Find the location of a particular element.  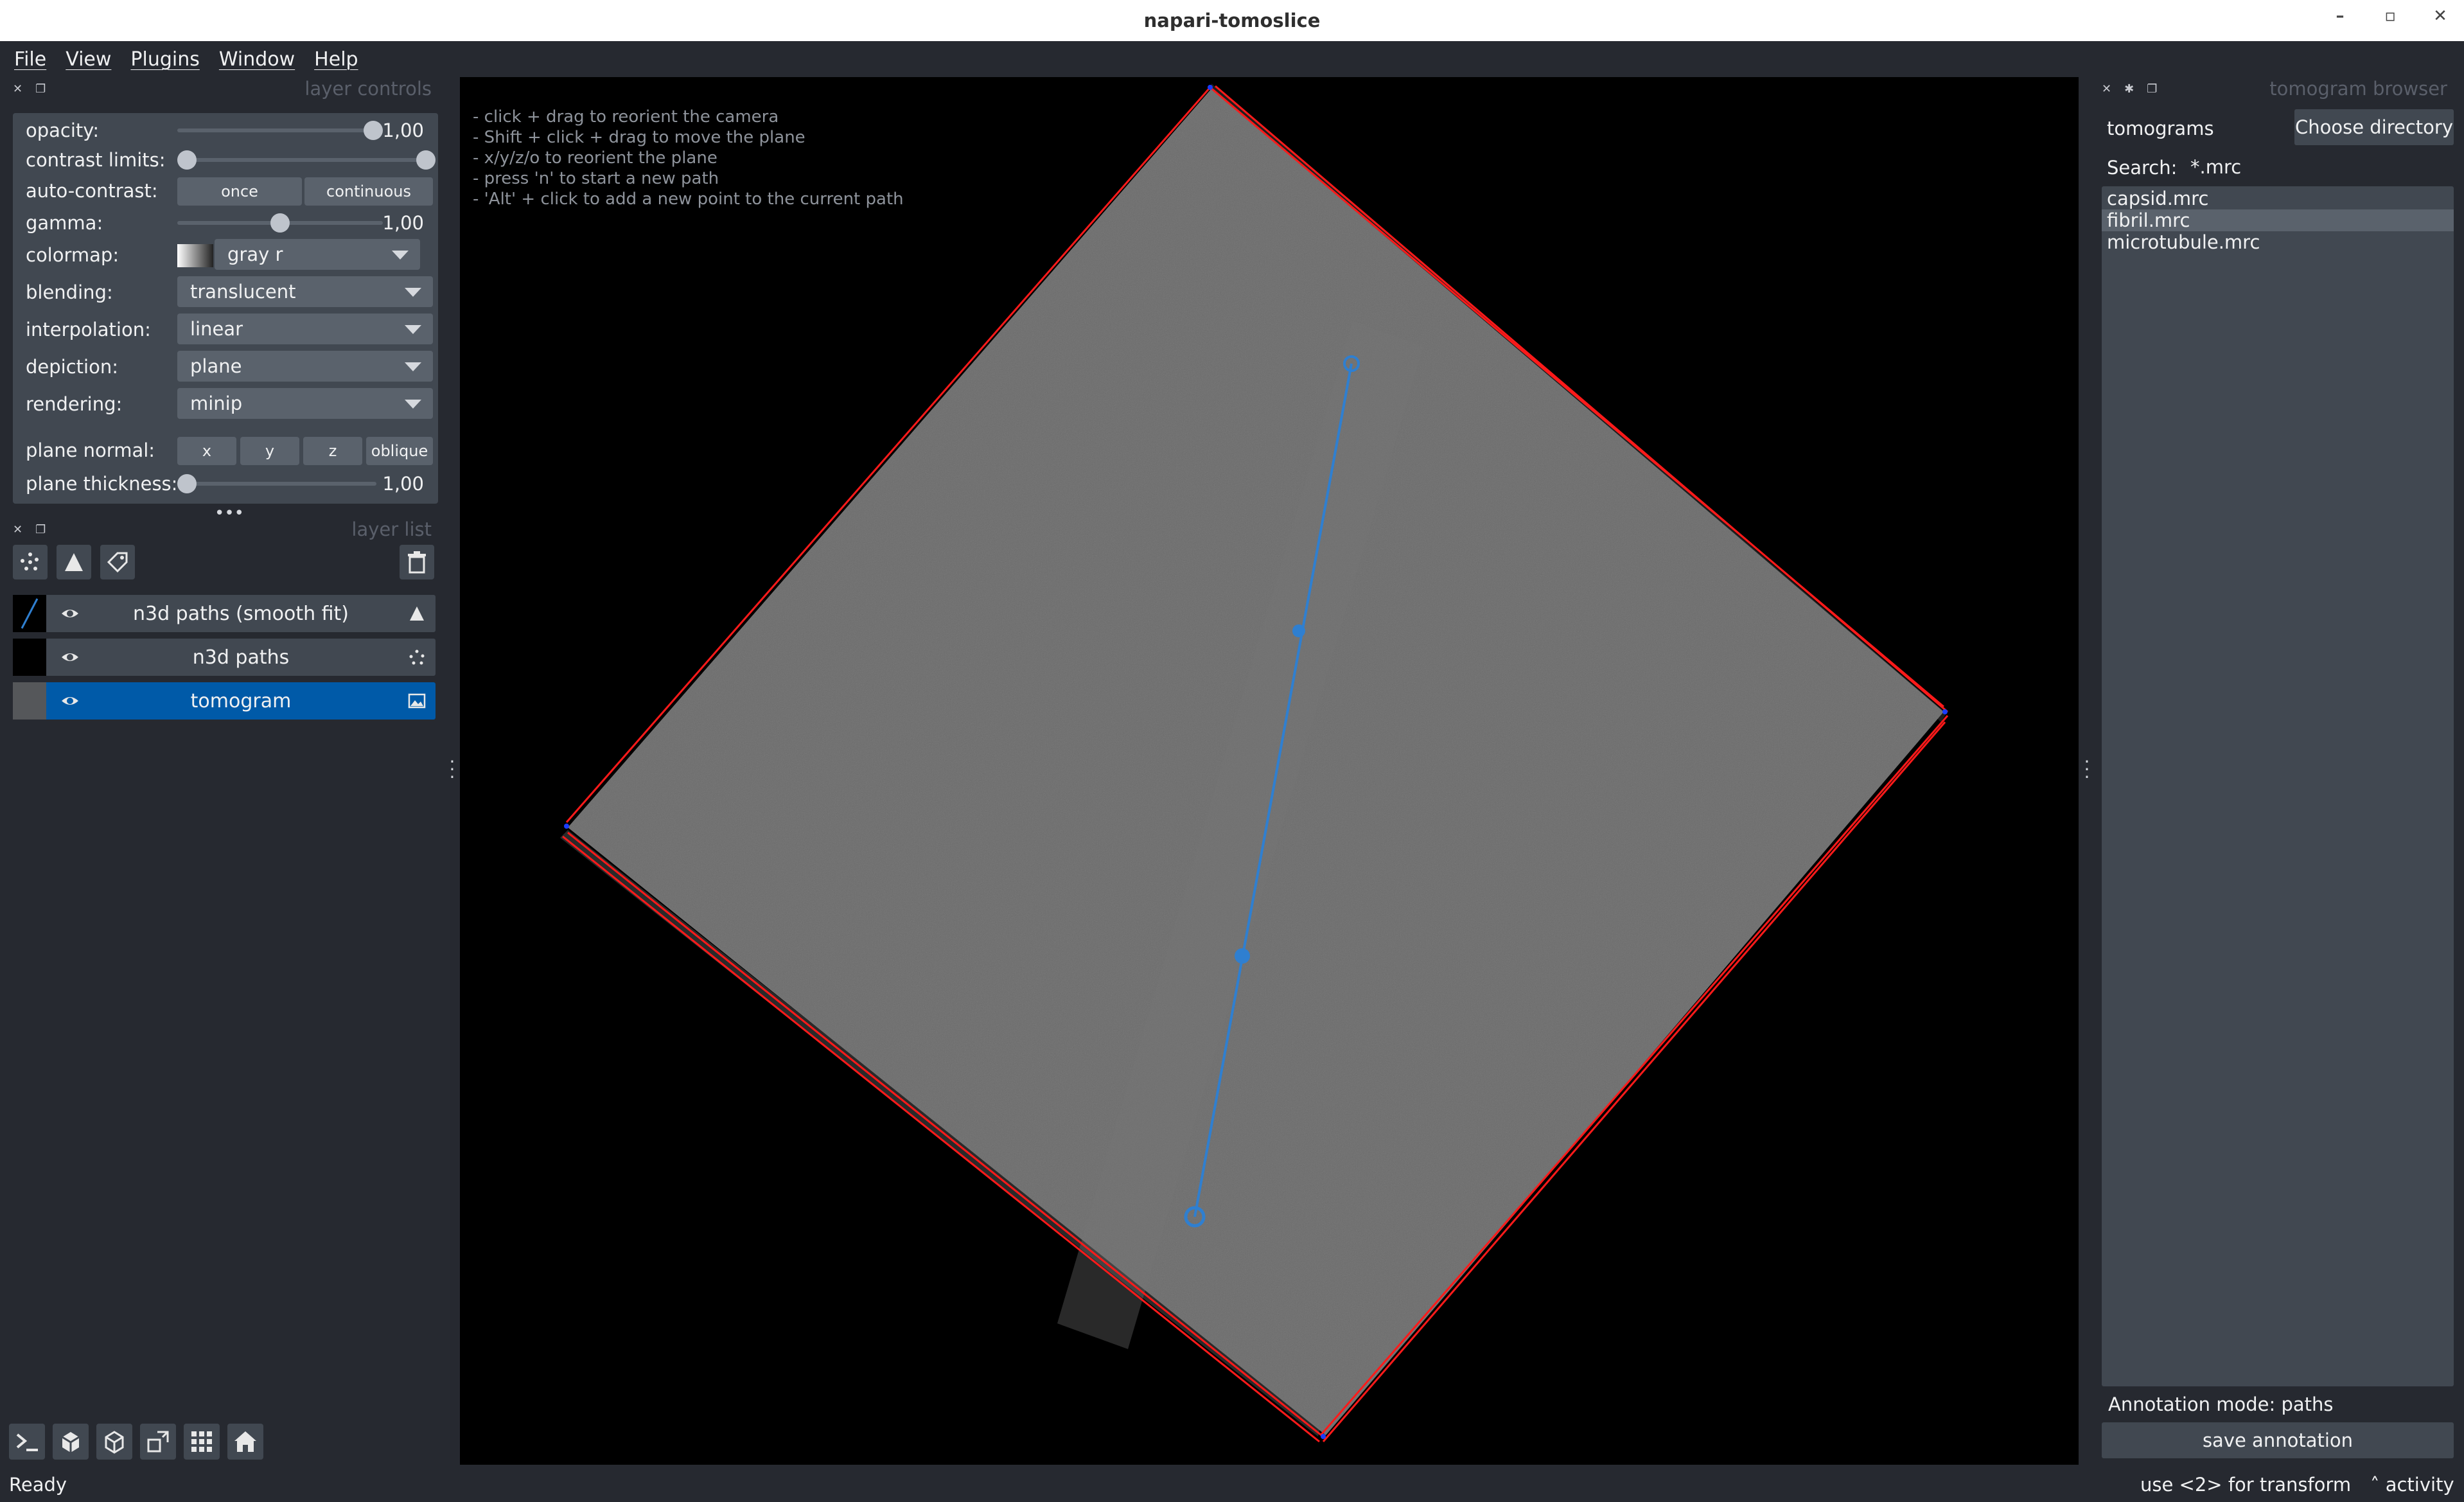

grid-icon is located at coordinates (201, 1441).